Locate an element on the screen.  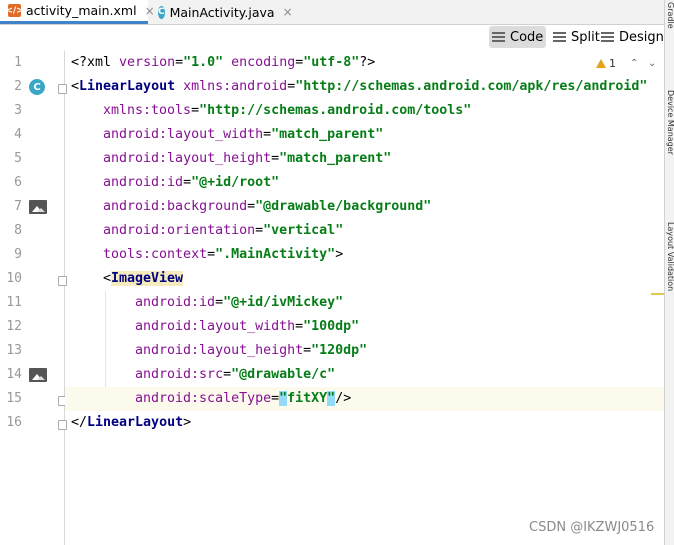
code-line-10: <ImageView is located at coordinates (143, 278).